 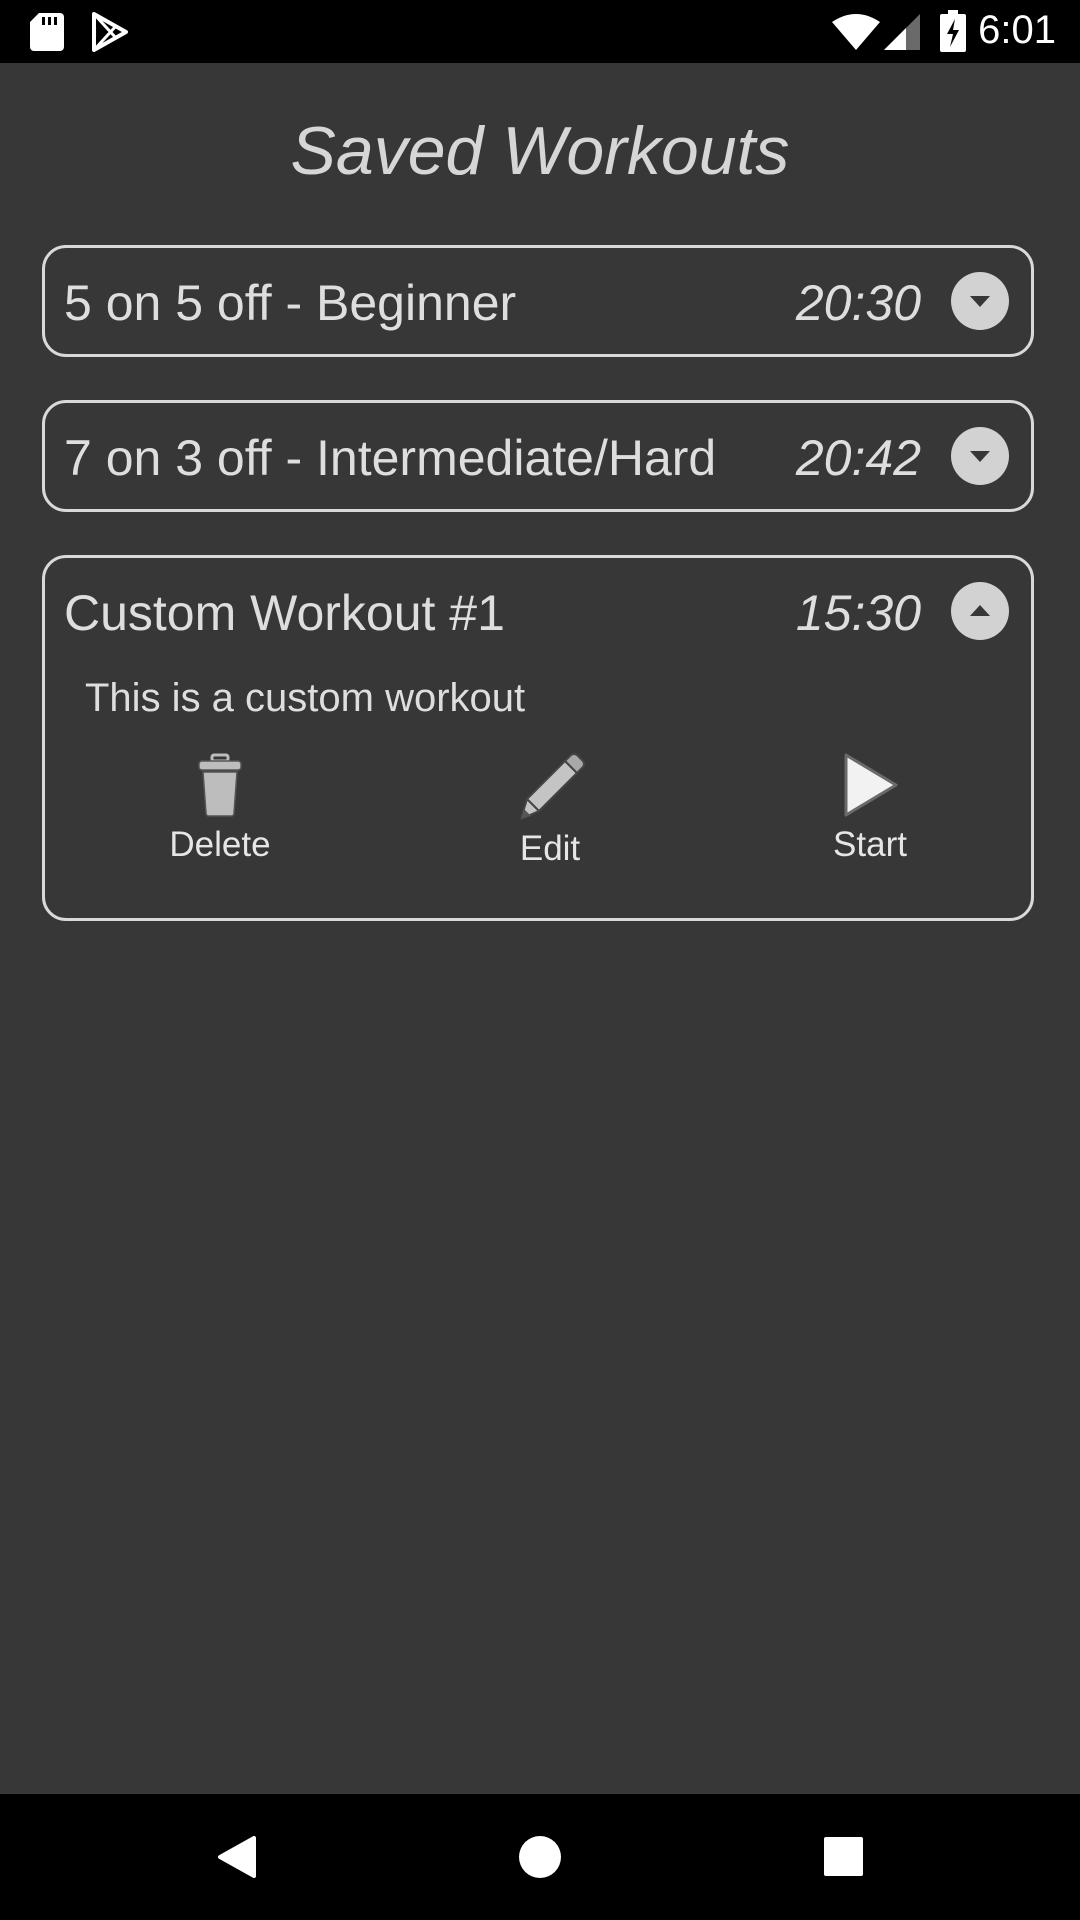 I want to click on workout-name: 5 on 5 off - Beginner, so click(x=290, y=303).